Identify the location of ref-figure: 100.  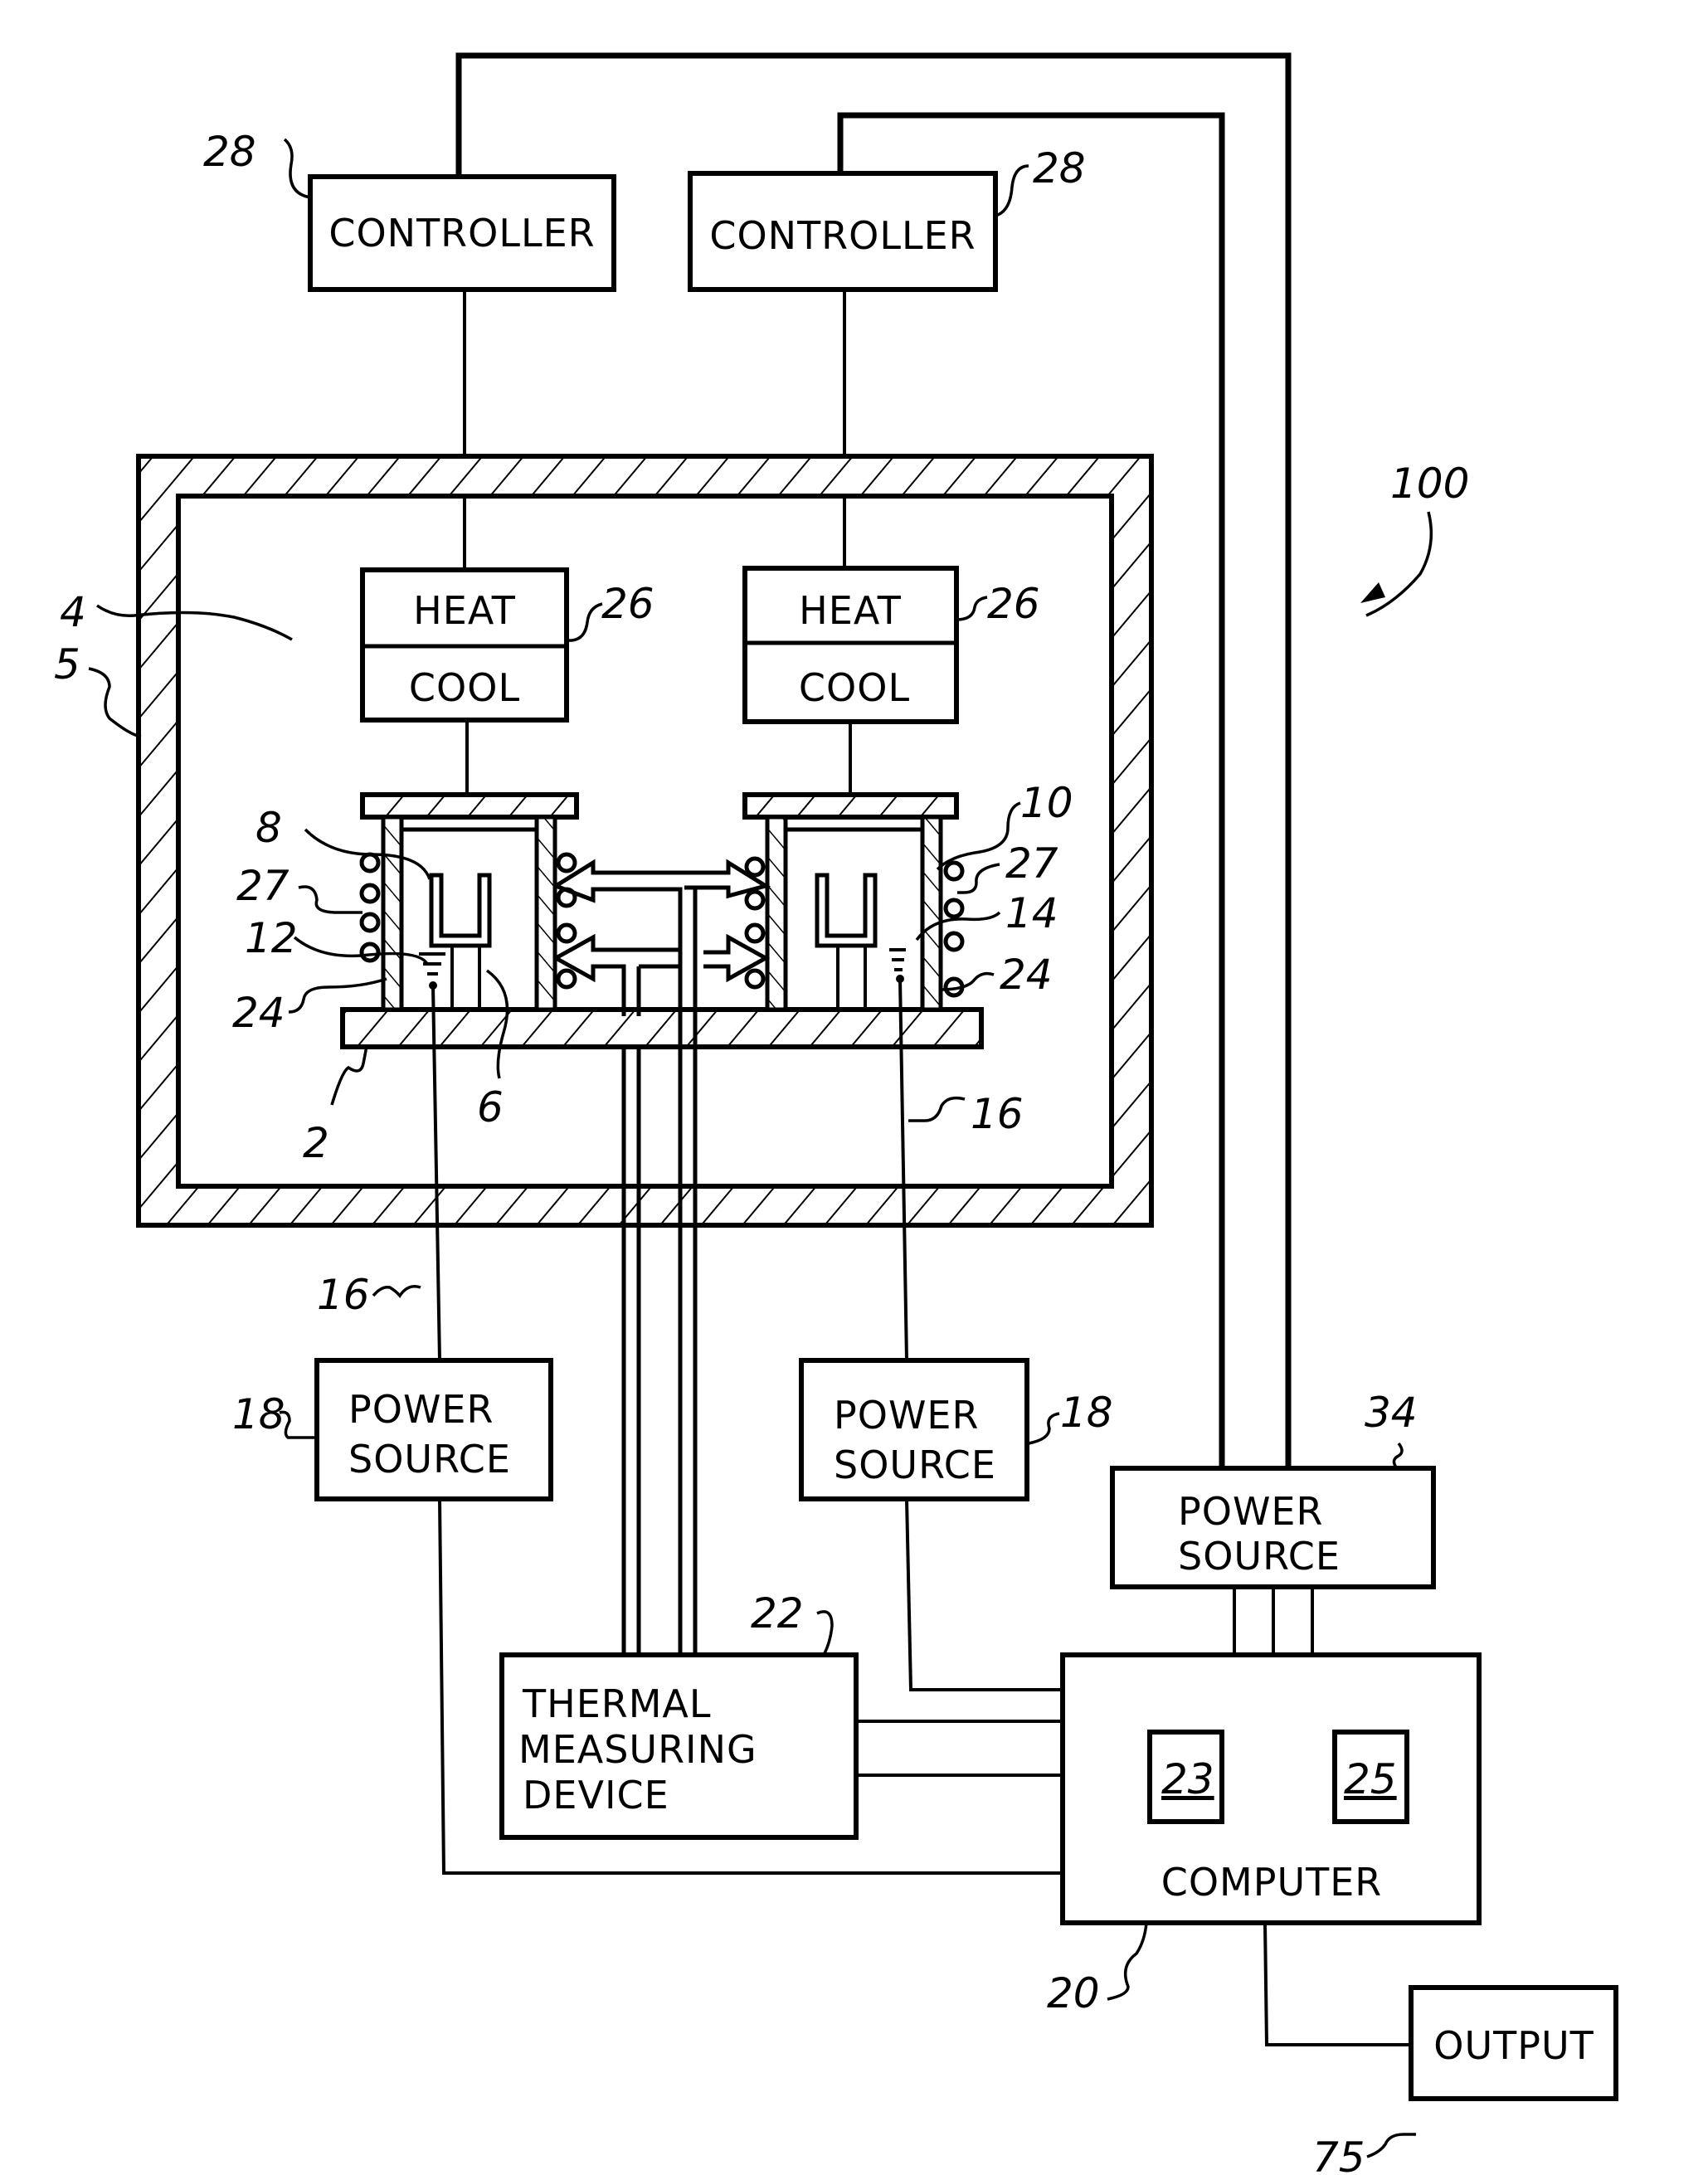
(1429, 484).